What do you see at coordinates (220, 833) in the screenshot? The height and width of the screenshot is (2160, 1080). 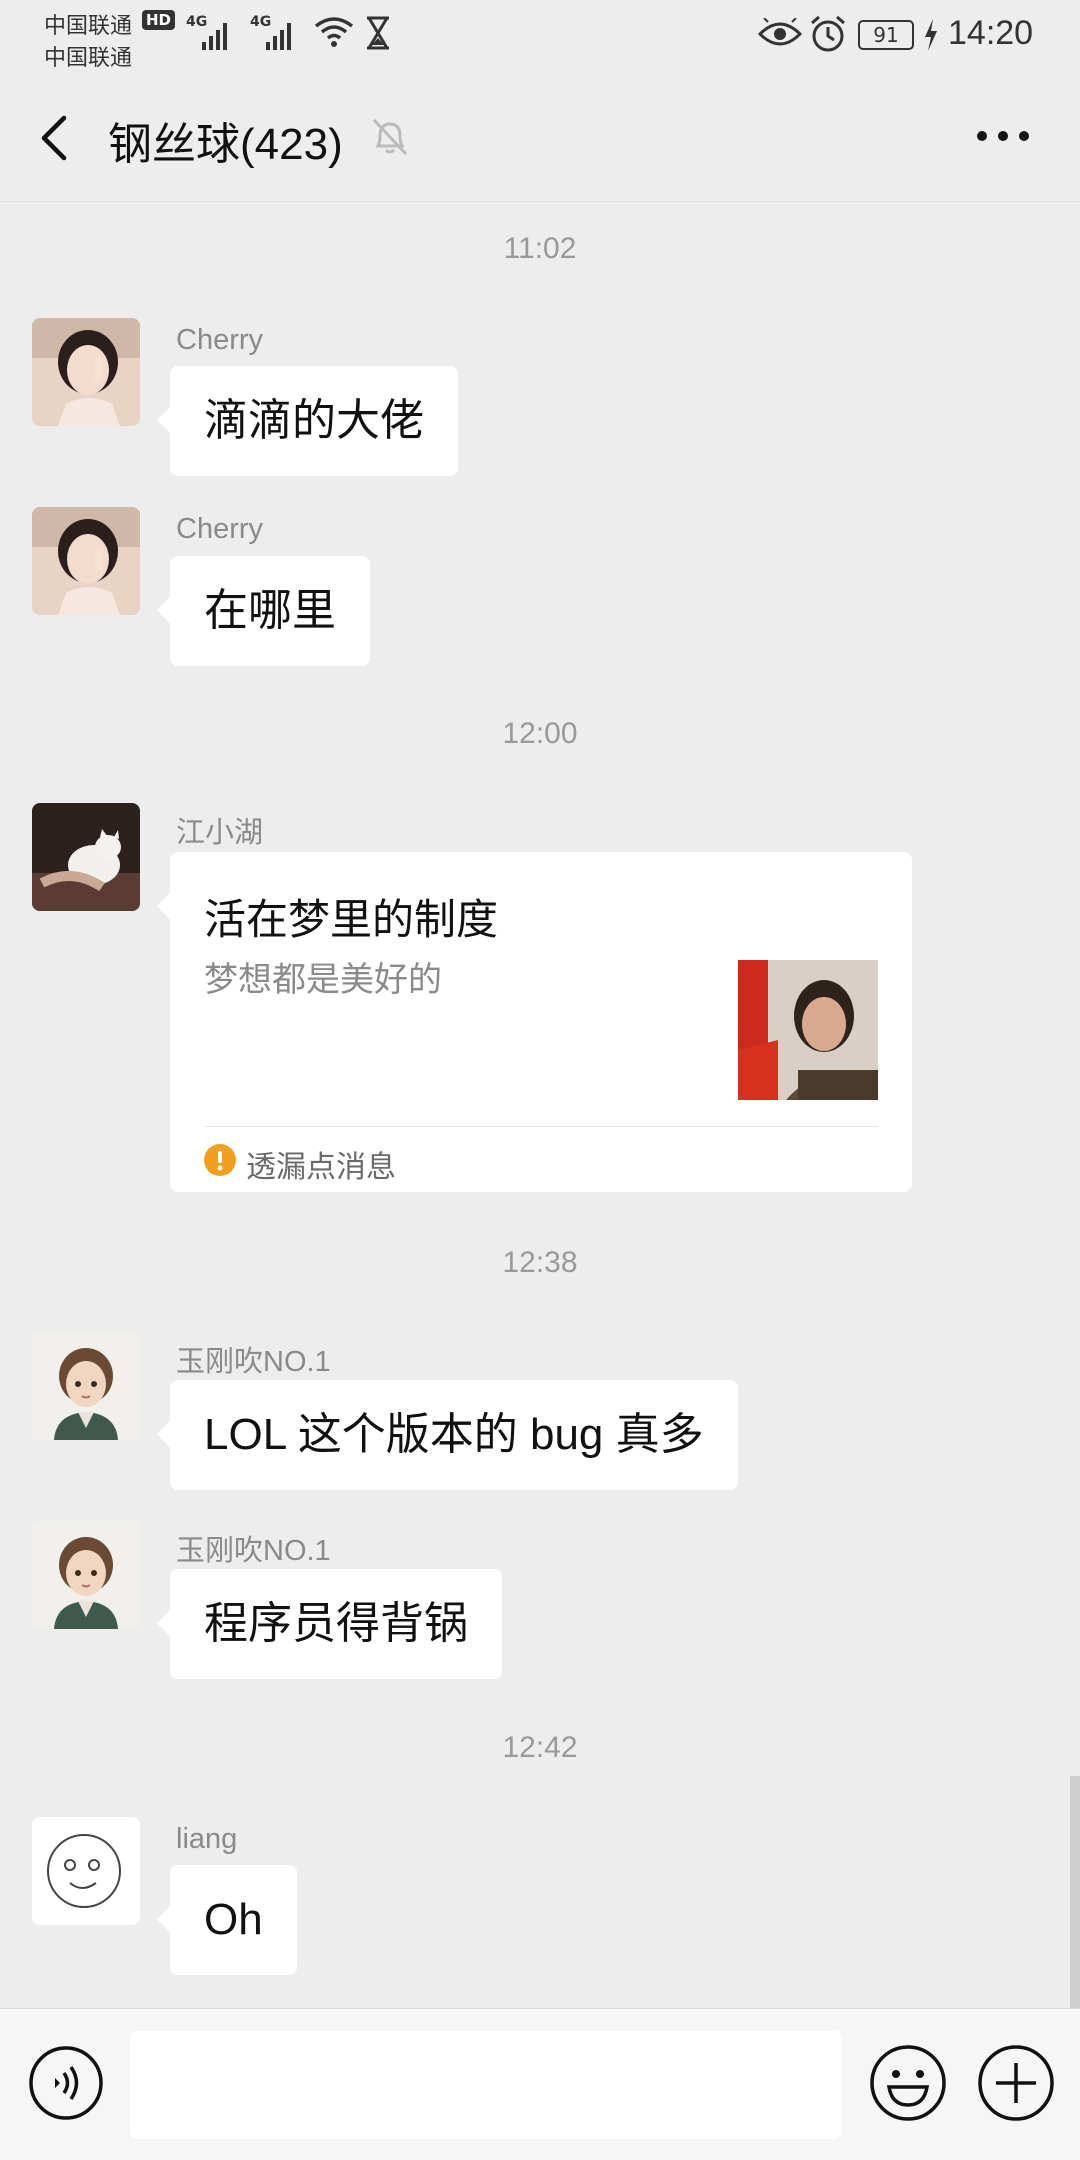 I see `sender-name: 江小湖` at bounding box center [220, 833].